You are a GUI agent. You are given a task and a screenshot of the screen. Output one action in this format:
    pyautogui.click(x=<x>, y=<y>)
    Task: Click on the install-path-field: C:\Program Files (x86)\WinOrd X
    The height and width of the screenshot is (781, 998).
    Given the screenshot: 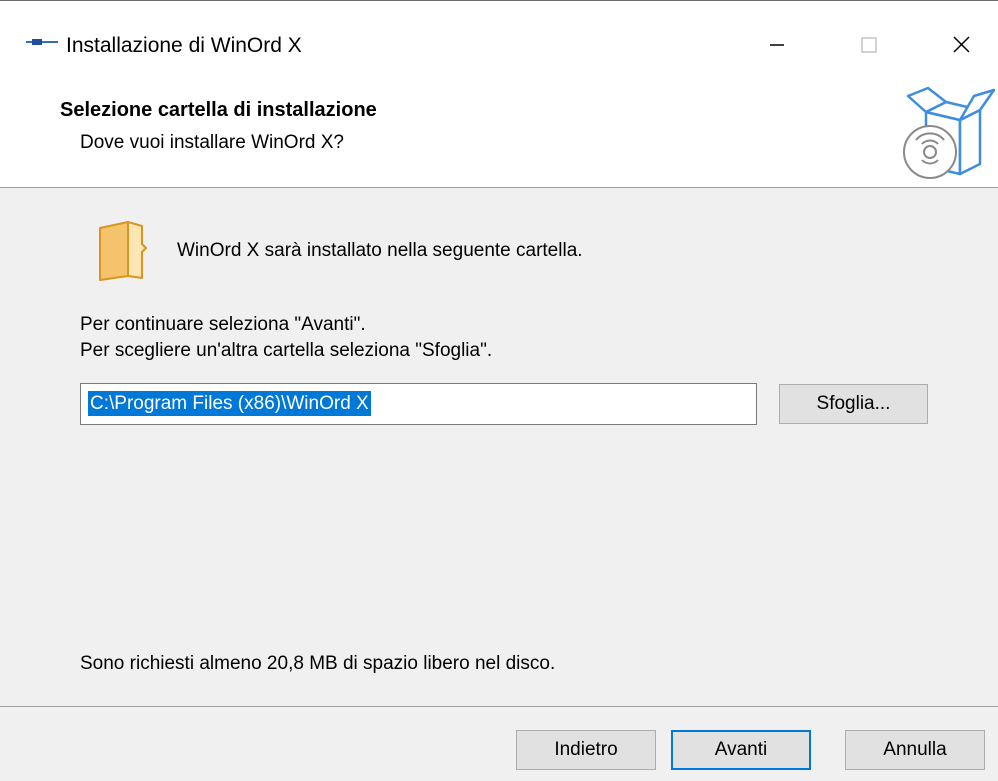 What is the action you would take?
    pyautogui.click(x=418, y=404)
    